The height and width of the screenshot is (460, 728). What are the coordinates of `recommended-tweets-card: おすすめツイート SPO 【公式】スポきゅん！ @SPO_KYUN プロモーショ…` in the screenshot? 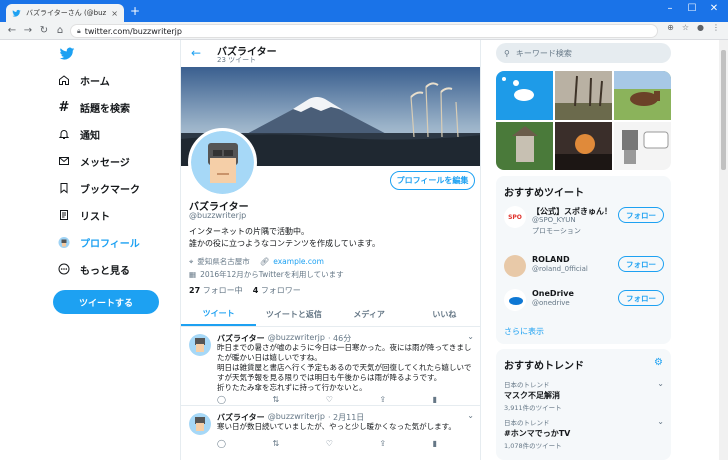 It's located at (583, 260).